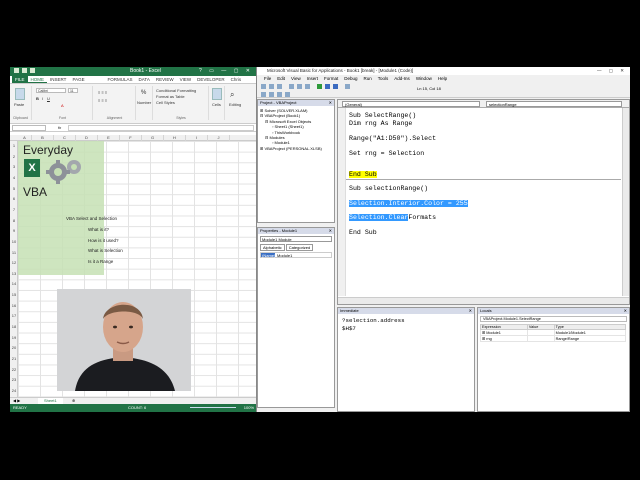  Describe the element at coordinates (37, 79) in the screenshot. I see `tab-home: HOME` at that location.